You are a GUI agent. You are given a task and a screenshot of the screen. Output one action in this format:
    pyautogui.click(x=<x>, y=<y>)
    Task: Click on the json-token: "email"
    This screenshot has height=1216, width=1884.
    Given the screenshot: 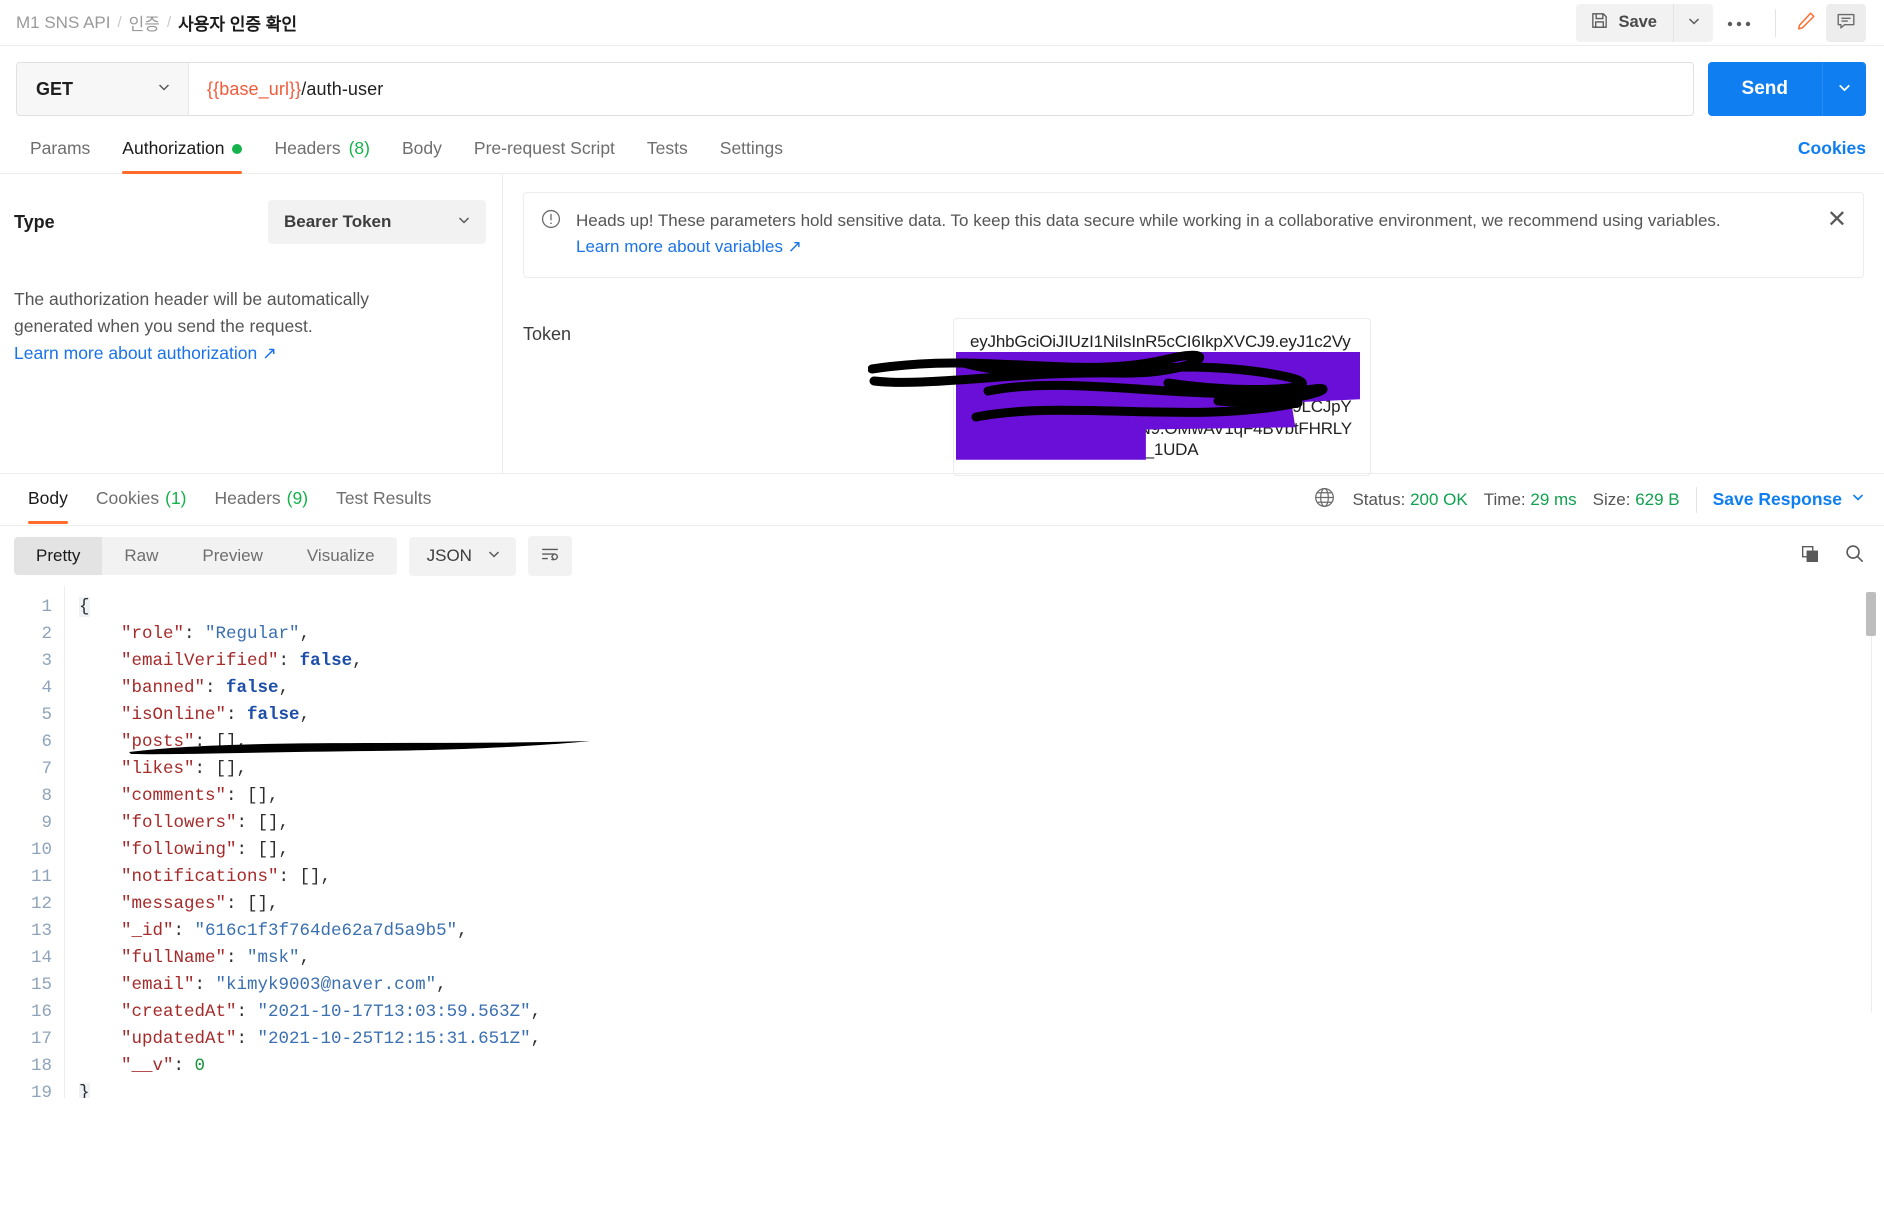 What is the action you would take?
    pyautogui.click(x=137, y=985)
    